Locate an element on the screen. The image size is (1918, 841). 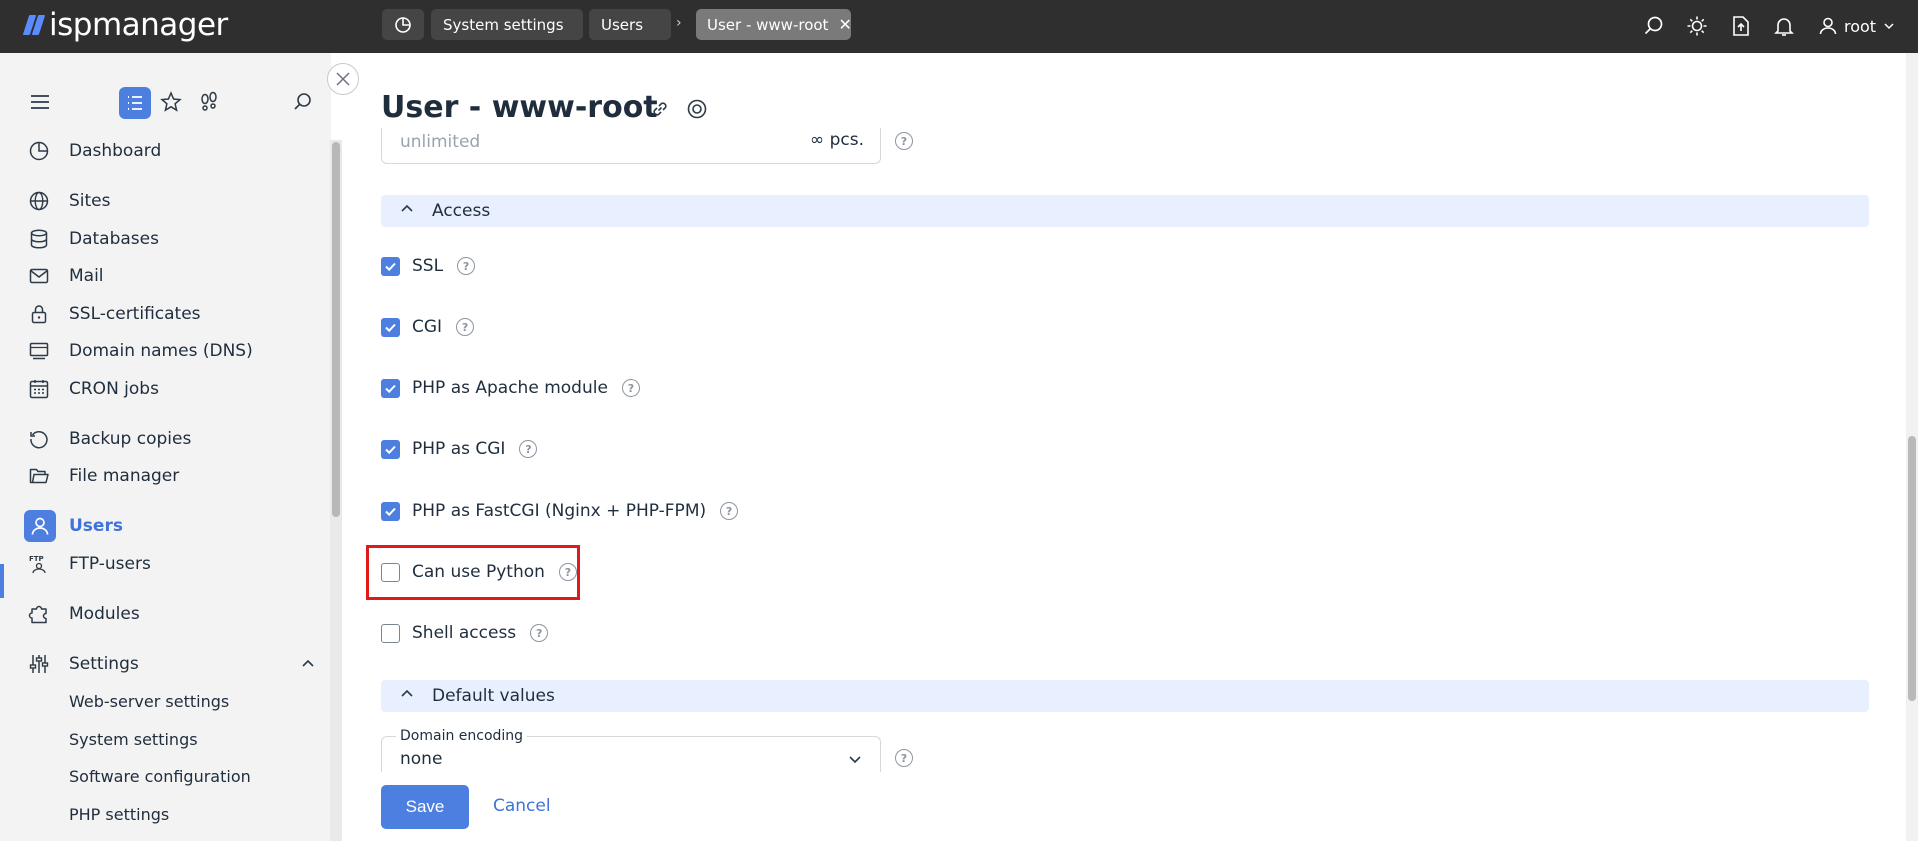
sidebar-item-label: Domain names (DNS) is located at coordinates (161, 351).